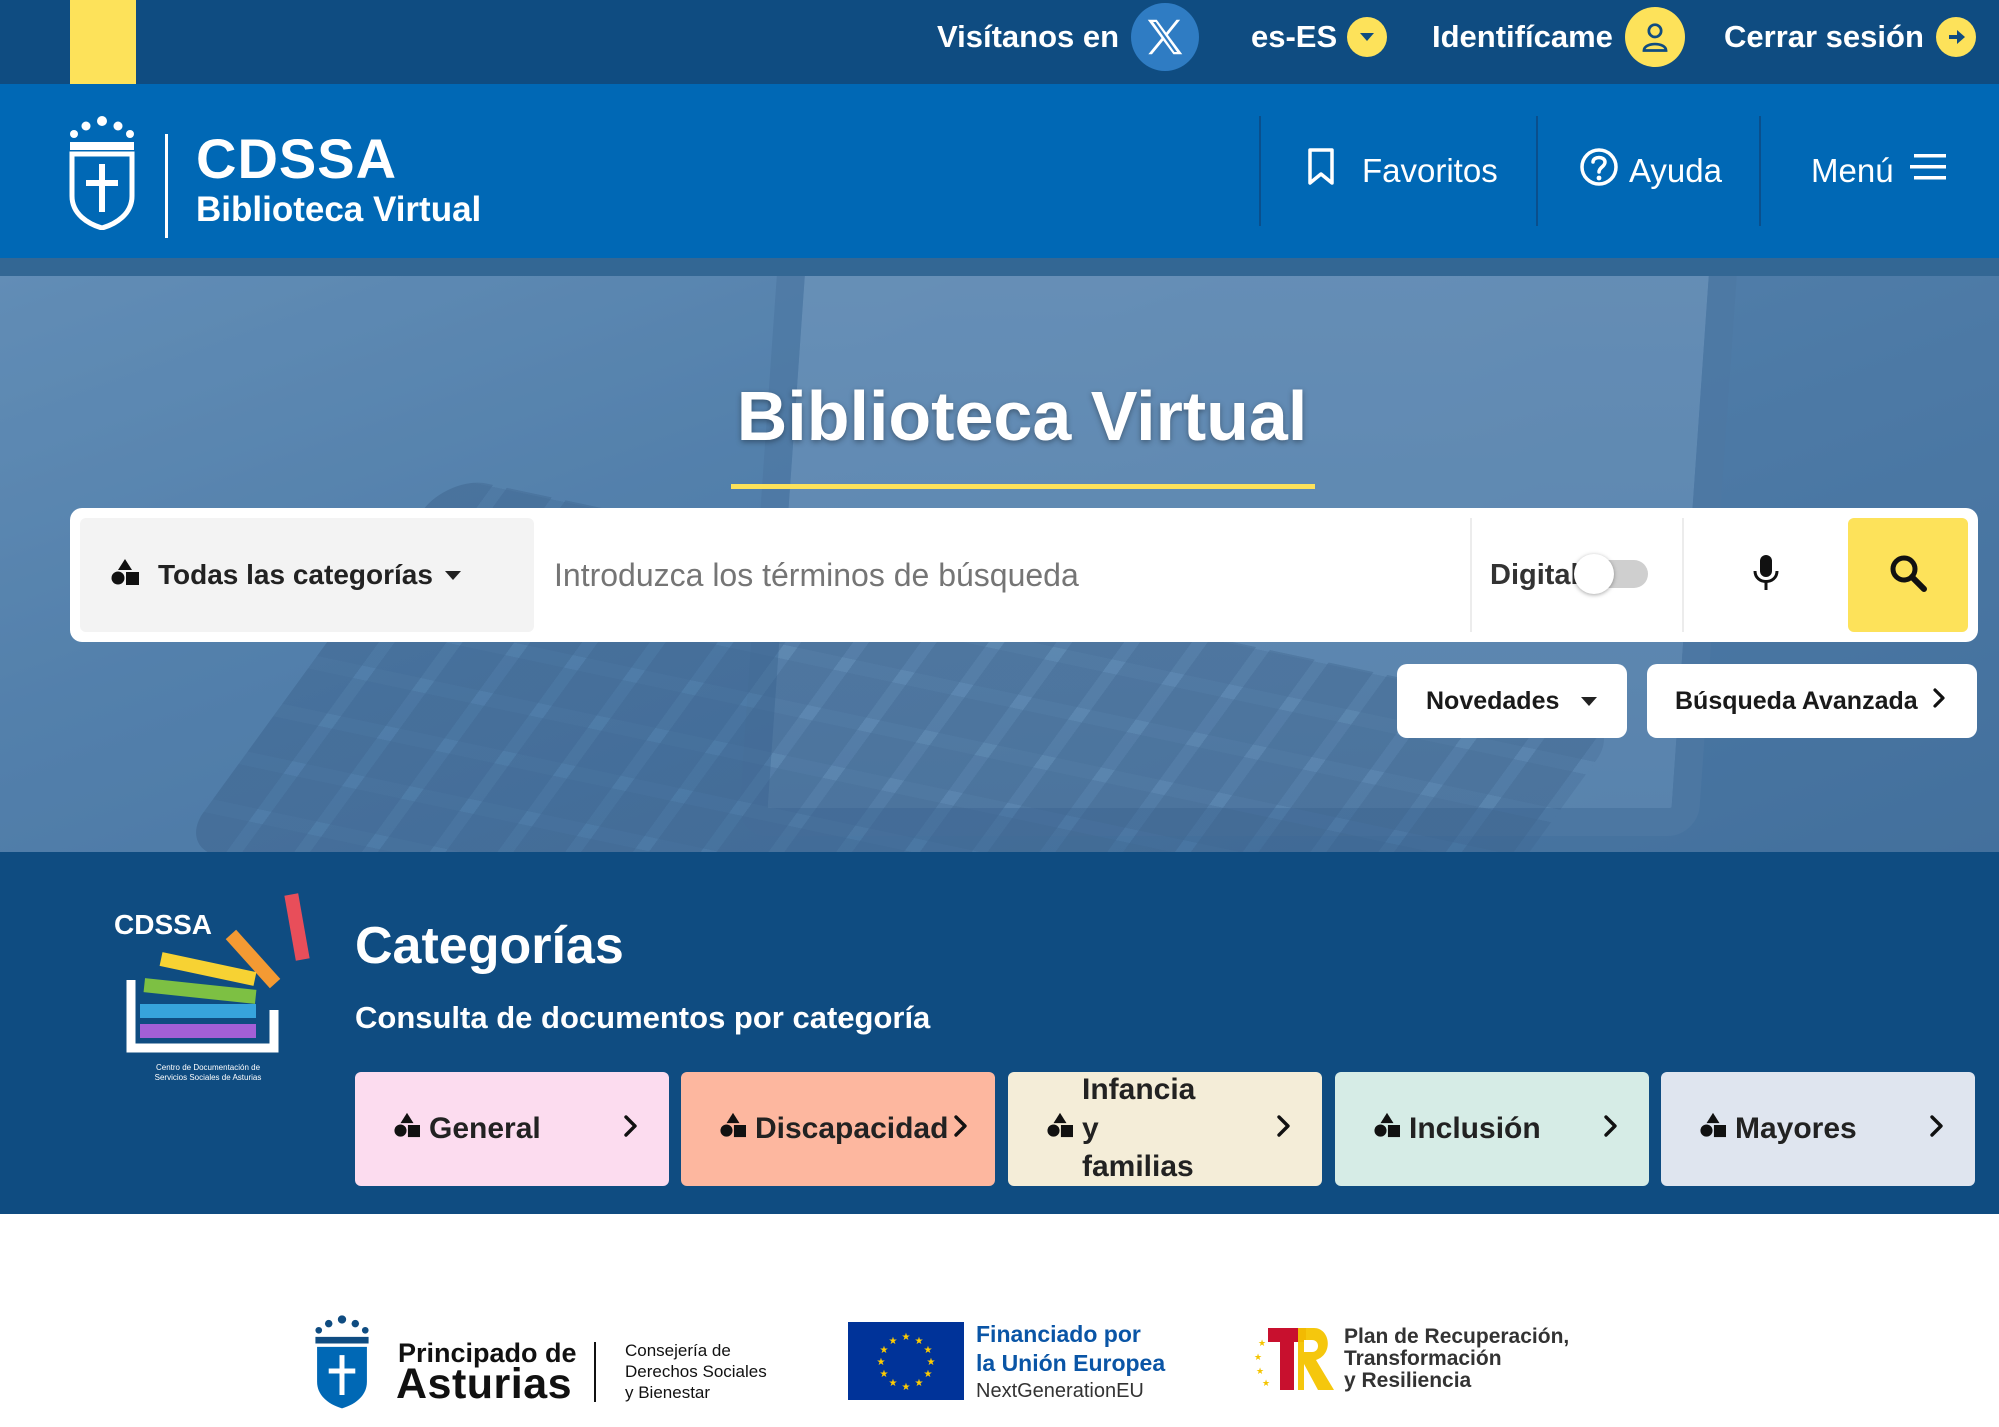 This screenshot has height=1427, width=1999. I want to click on prtr-line: y Resiliencia, so click(1408, 1381).